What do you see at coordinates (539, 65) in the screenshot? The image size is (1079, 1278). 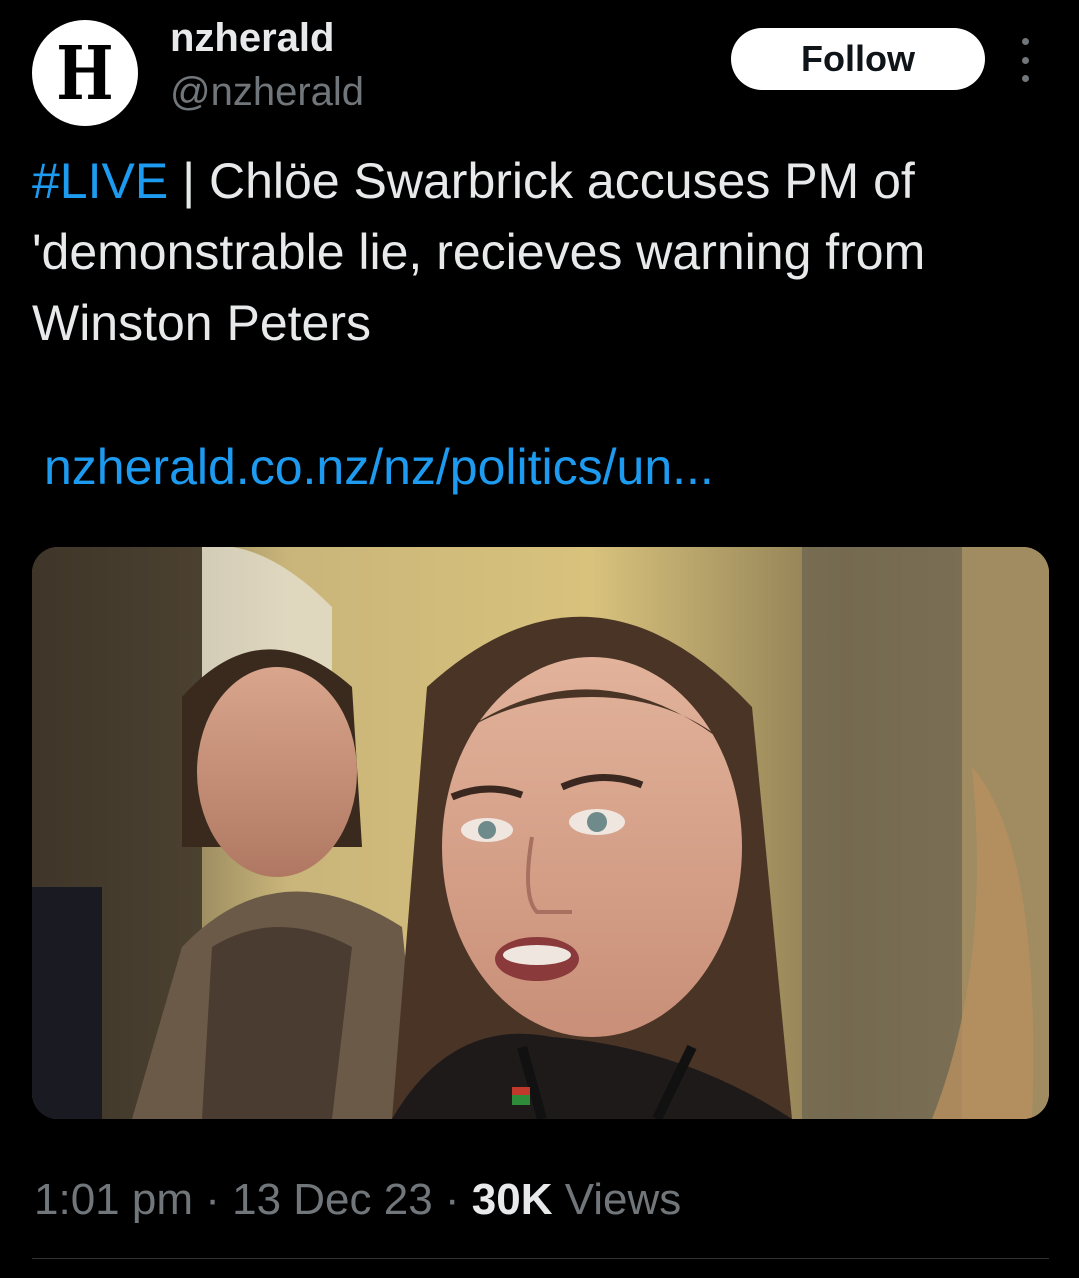 I see `tweet-header: H nzherald @nzherald Follow` at bounding box center [539, 65].